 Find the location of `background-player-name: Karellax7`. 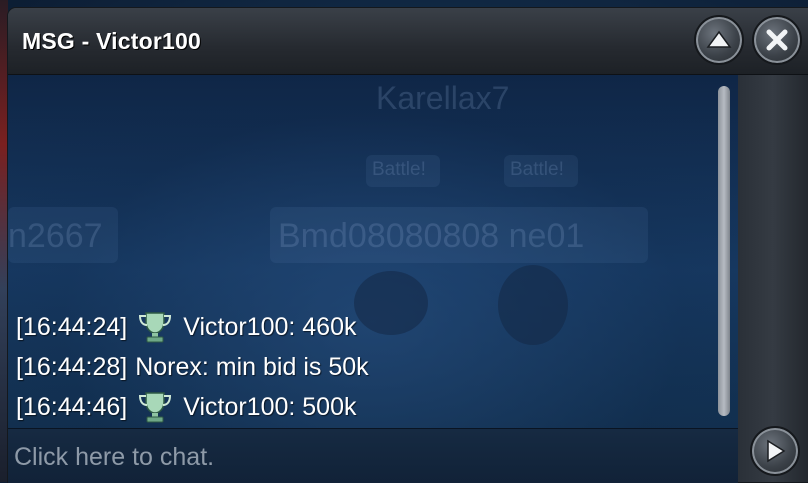

background-player-name: Karellax7 is located at coordinates (443, 98).